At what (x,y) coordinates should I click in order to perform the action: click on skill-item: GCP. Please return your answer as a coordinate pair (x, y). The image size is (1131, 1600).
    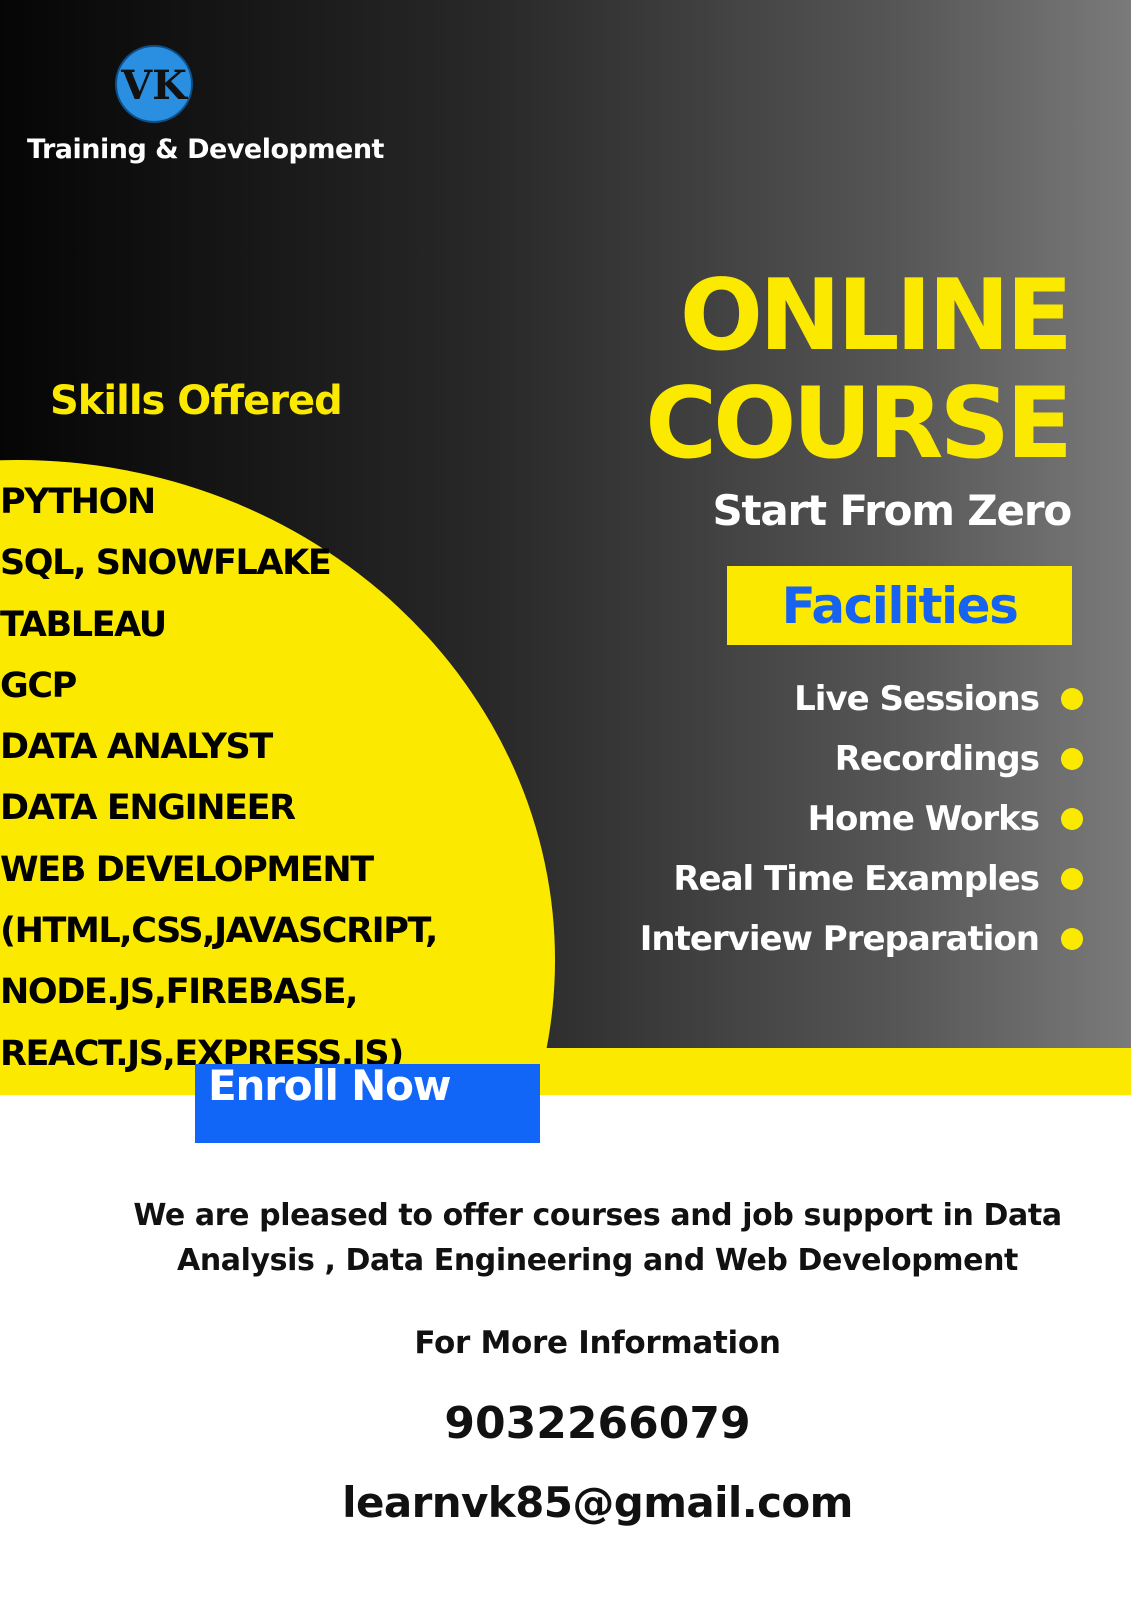
    Looking at the image, I should click on (38, 685).